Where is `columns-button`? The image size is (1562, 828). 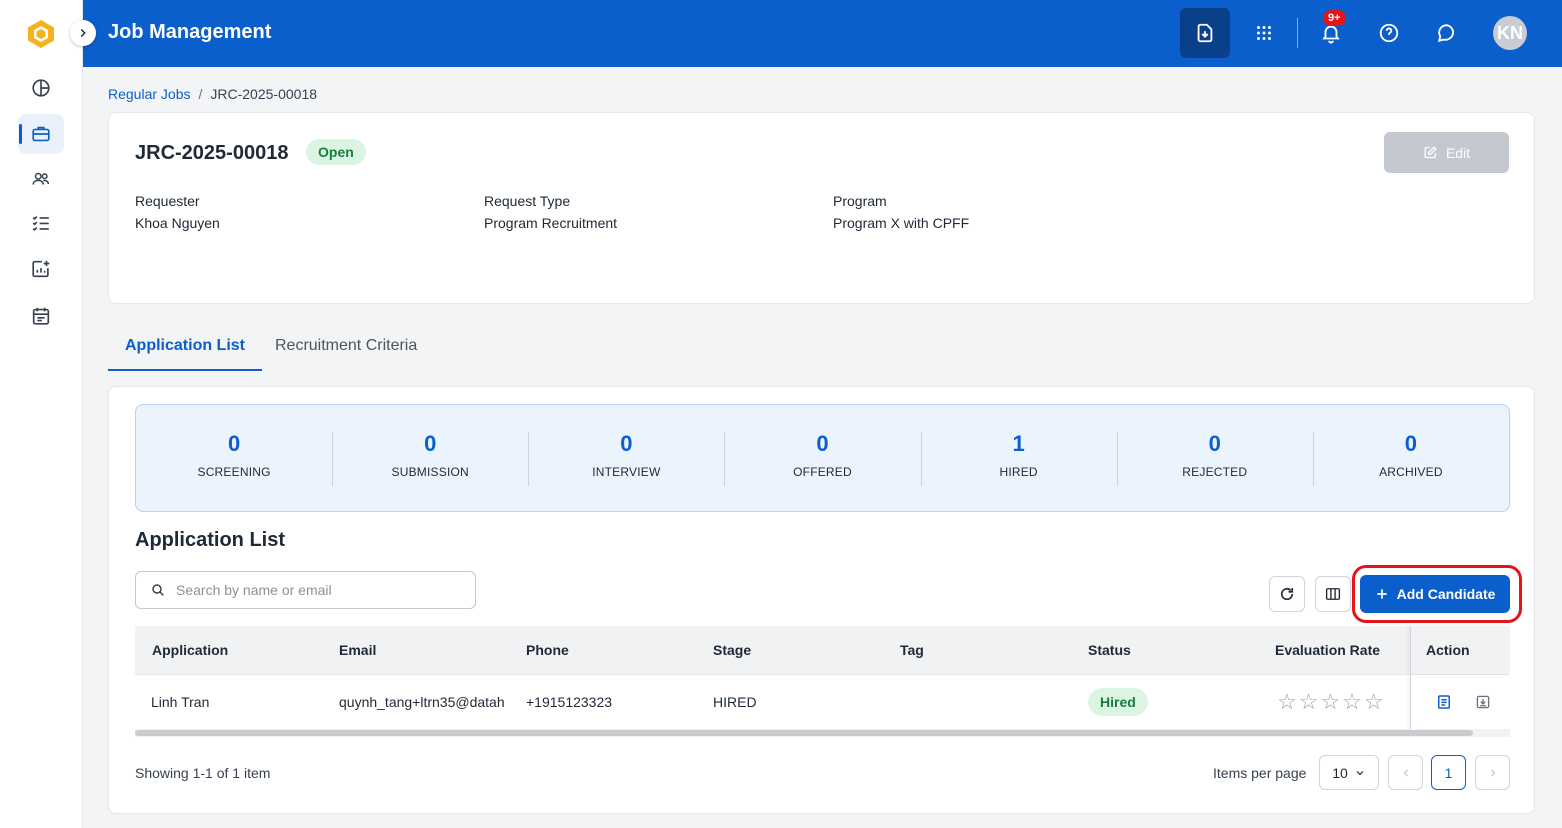
columns-button is located at coordinates (1333, 594).